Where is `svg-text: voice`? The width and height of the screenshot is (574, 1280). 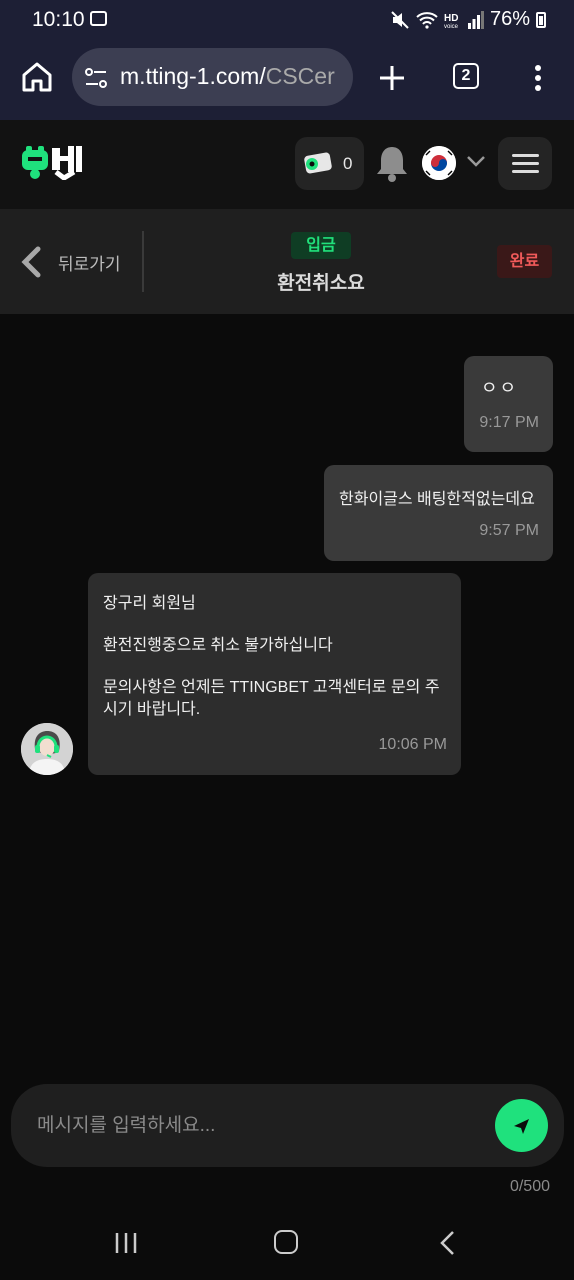
svg-text: voice is located at coordinates (451, 26).